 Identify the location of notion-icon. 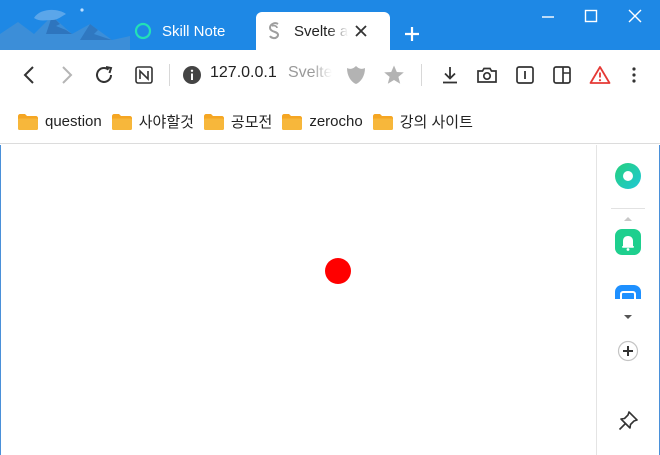
(144, 75).